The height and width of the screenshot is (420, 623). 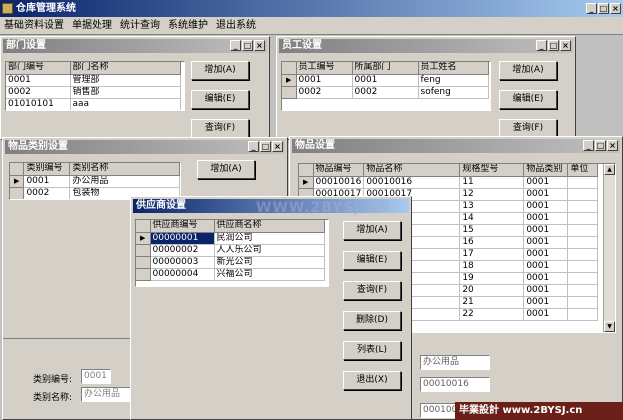 What do you see at coordinates (385, 92) in the screenshot?
I see `table-row: 0002 0002 sofeng` at bounding box center [385, 92].